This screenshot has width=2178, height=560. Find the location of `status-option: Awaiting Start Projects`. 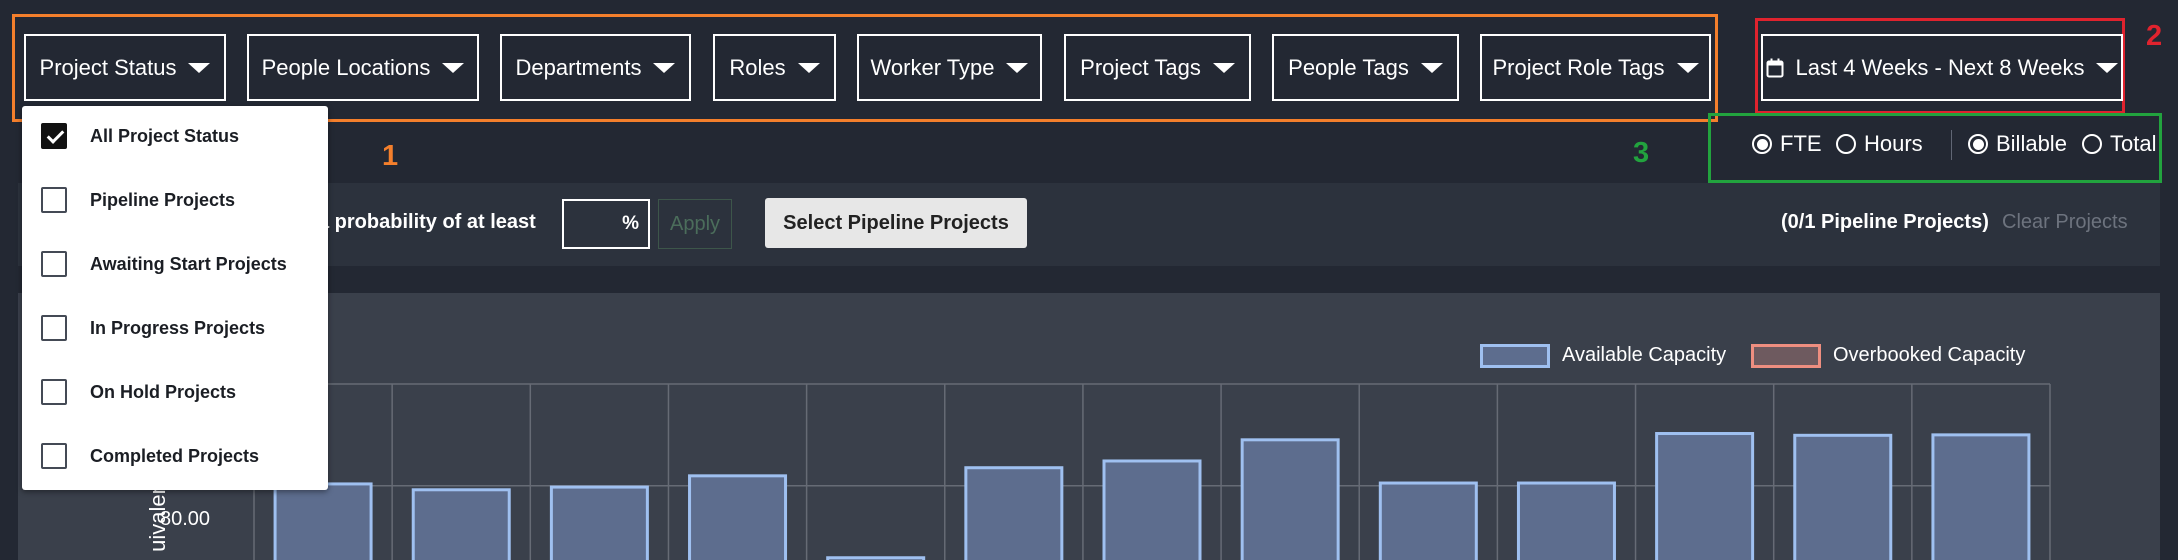

status-option: Awaiting Start Projects is located at coordinates (175, 264).